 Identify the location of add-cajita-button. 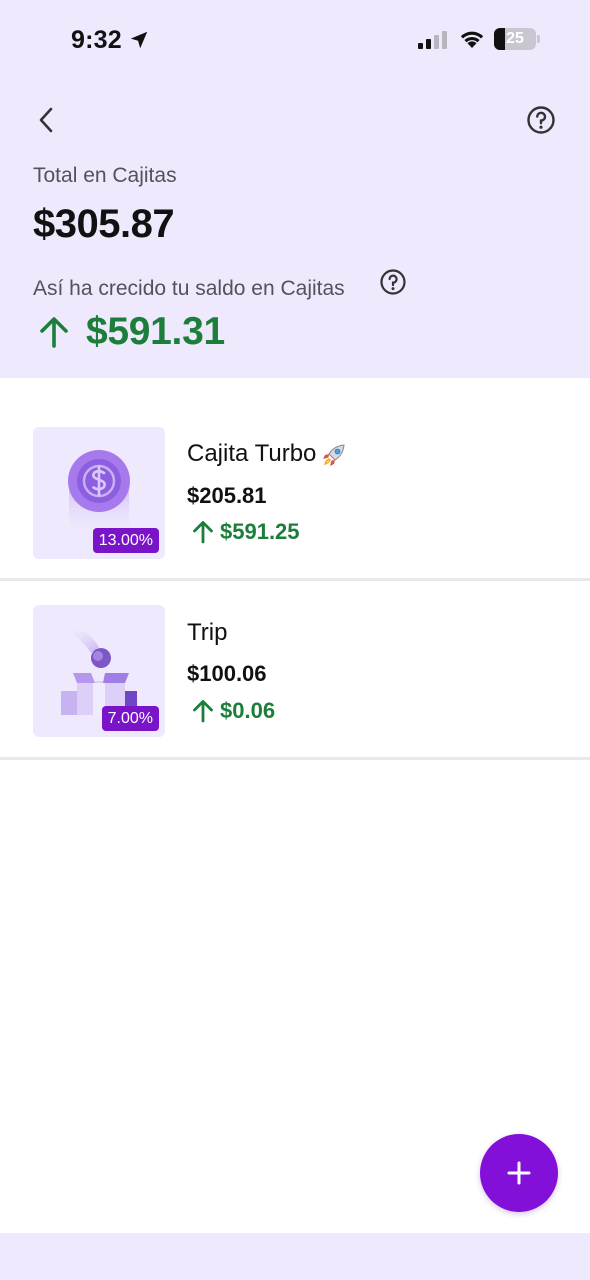
(519, 1173).